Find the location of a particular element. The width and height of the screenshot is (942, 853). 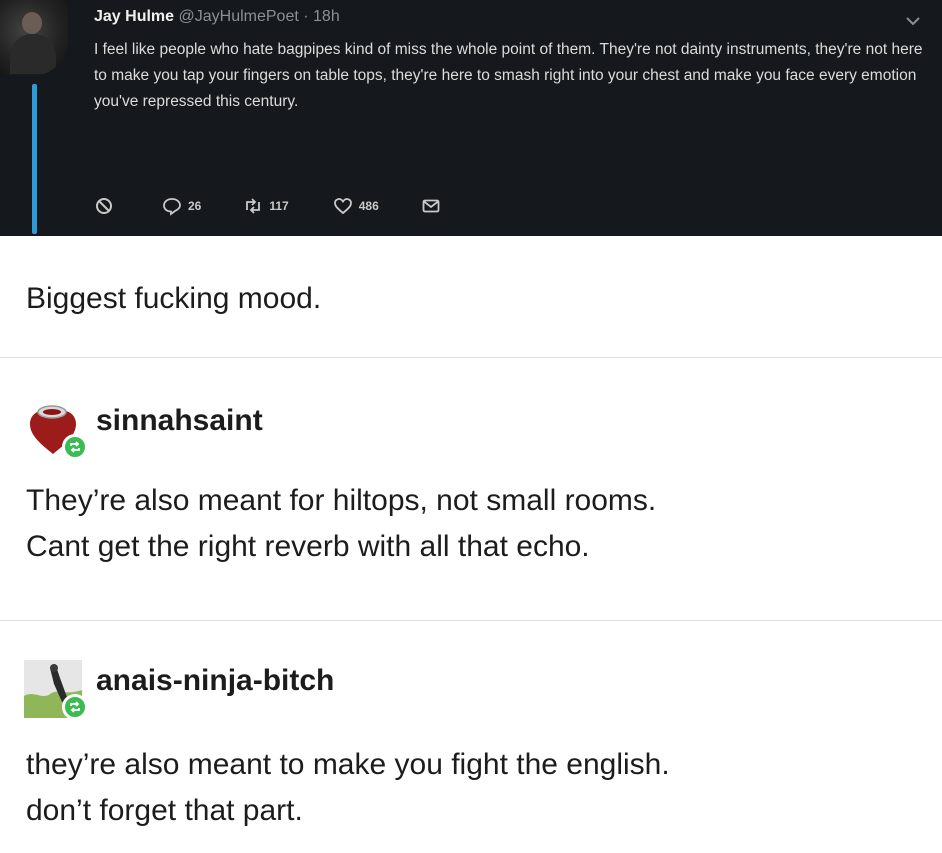

dm-icon is located at coordinates (431, 206).